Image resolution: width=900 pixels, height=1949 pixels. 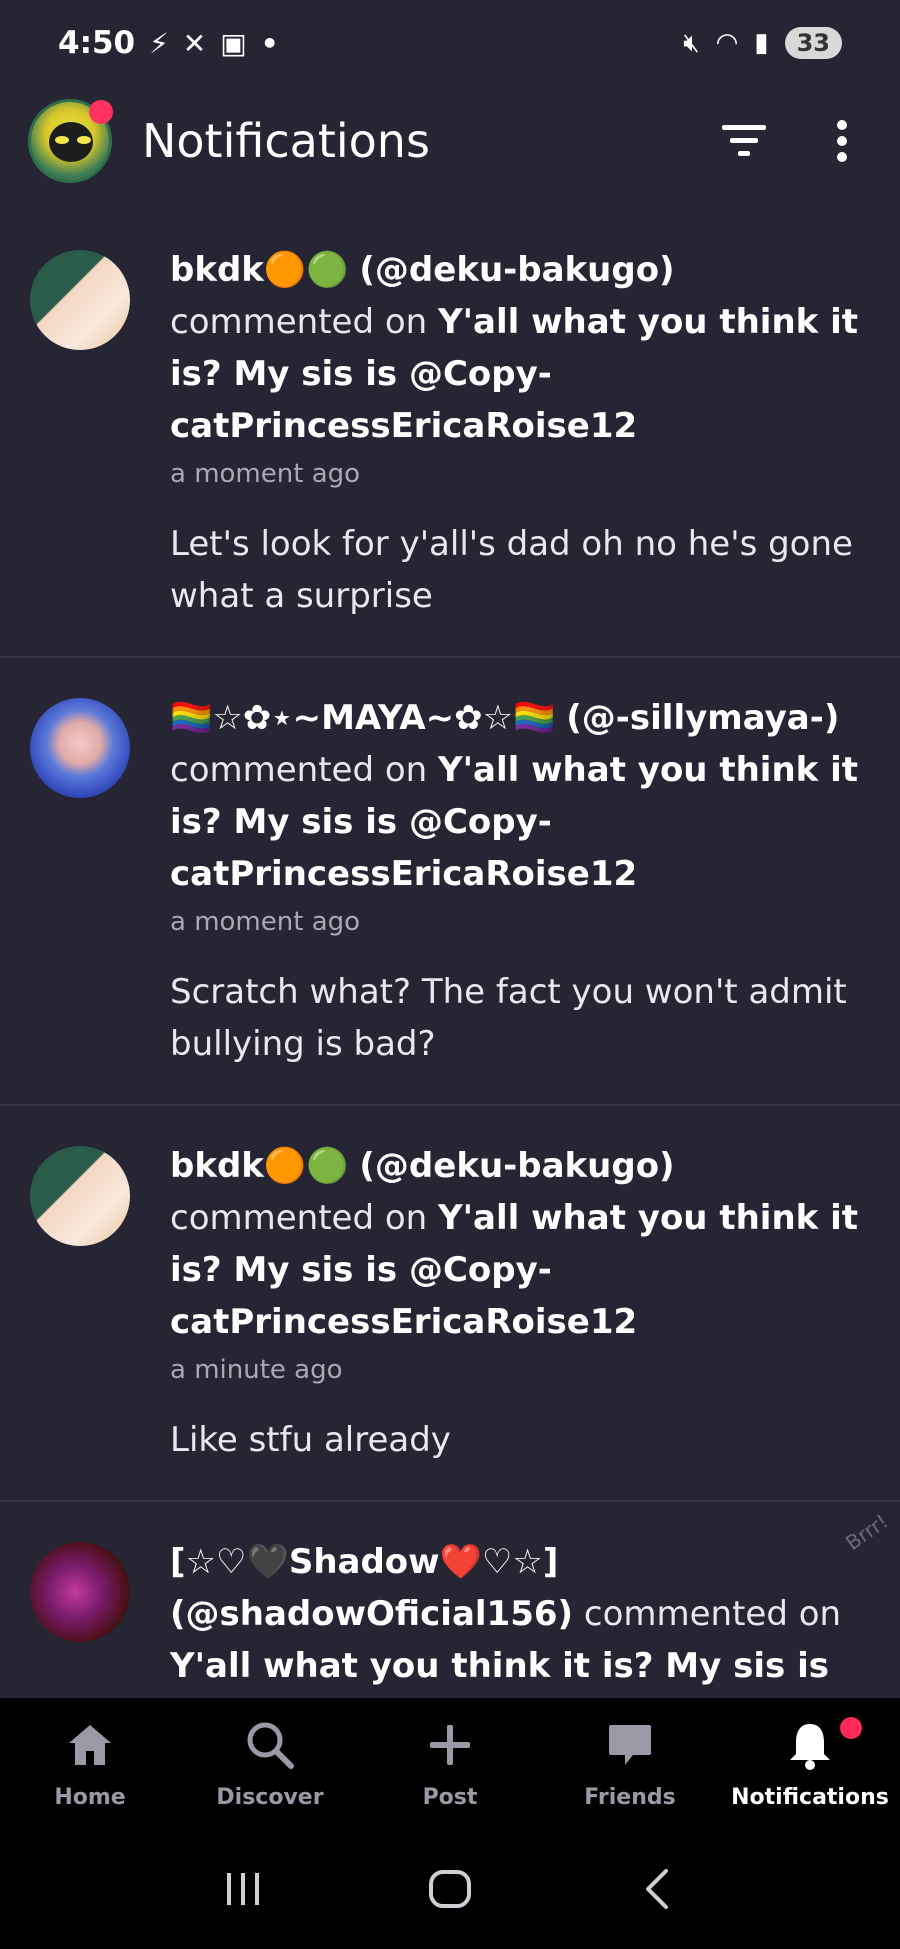 I want to click on user-handle: (@shadowOficial156), so click(x=371, y=1614).